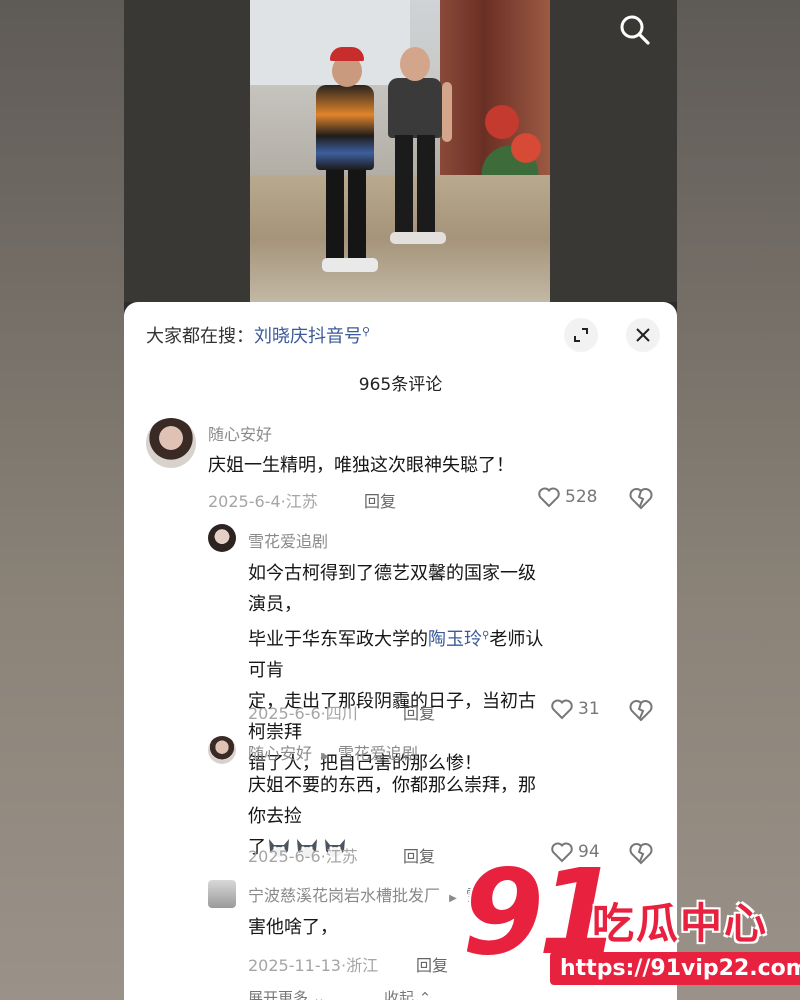 This screenshot has height=1000, width=800. What do you see at coordinates (675, 968) in the screenshot?
I see `watermark-url: https://91vip22.com` at bounding box center [675, 968].